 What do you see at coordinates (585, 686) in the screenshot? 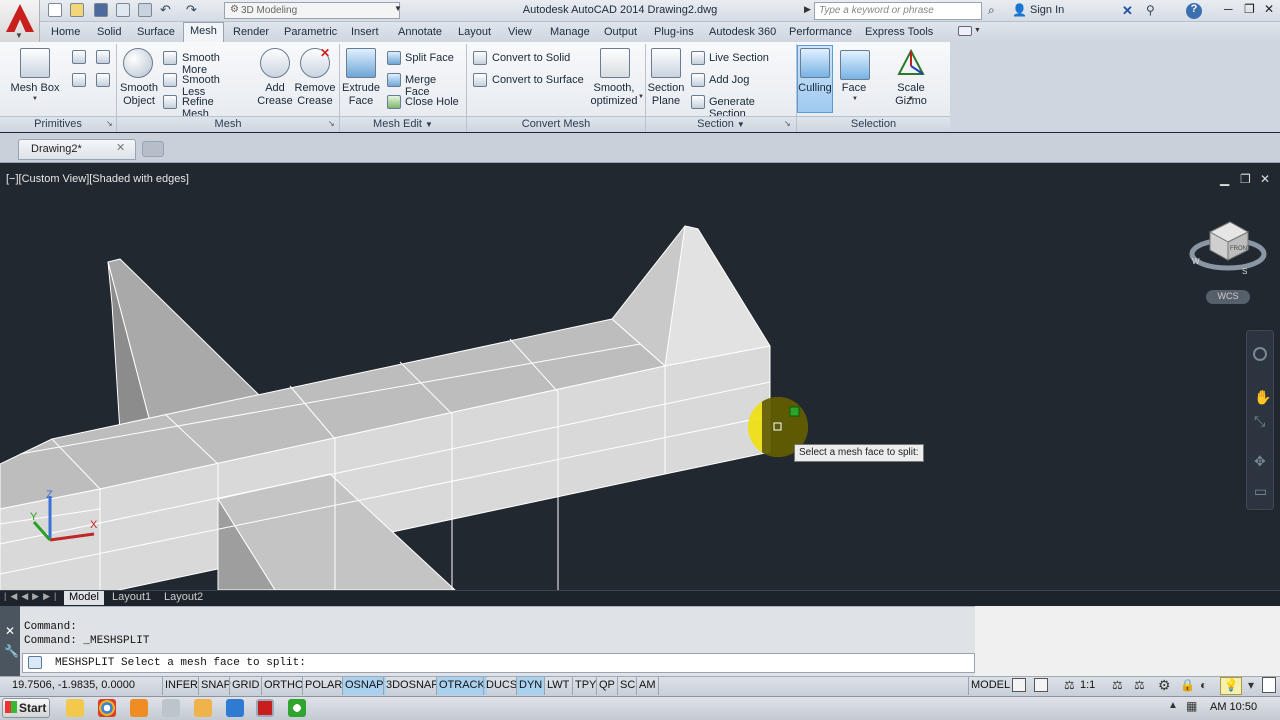
I see `toggle-tpy: TPY` at bounding box center [585, 686].